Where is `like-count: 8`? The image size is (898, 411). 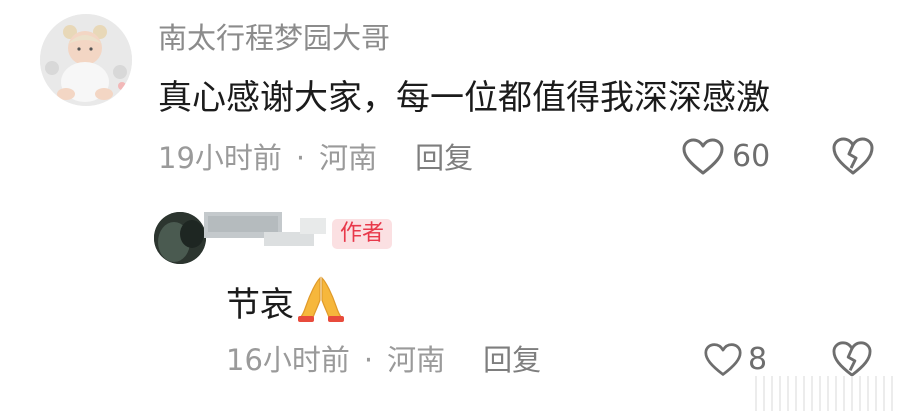
like-count: 8 is located at coordinates (758, 359).